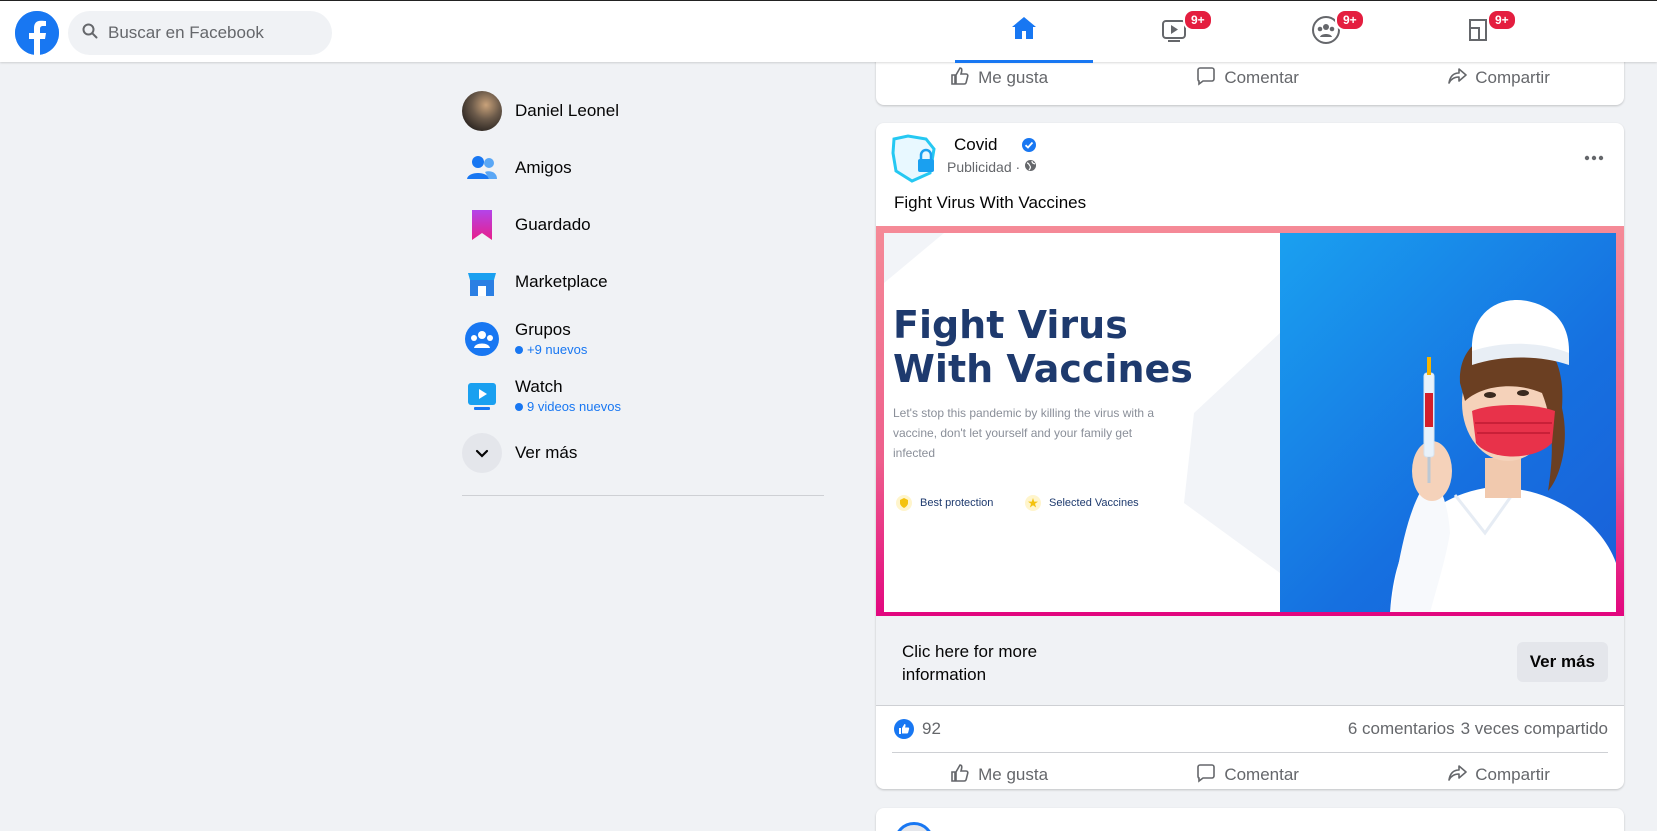 This screenshot has height=831, width=1657. Describe the element at coordinates (1401, 729) in the screenshot. I see `comment-count: 6 comentarios` at that location.